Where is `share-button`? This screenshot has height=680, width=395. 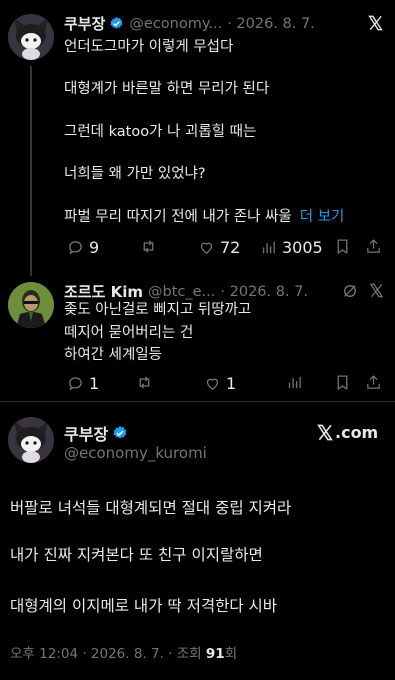
share-button is located at coordinates (373, 246).